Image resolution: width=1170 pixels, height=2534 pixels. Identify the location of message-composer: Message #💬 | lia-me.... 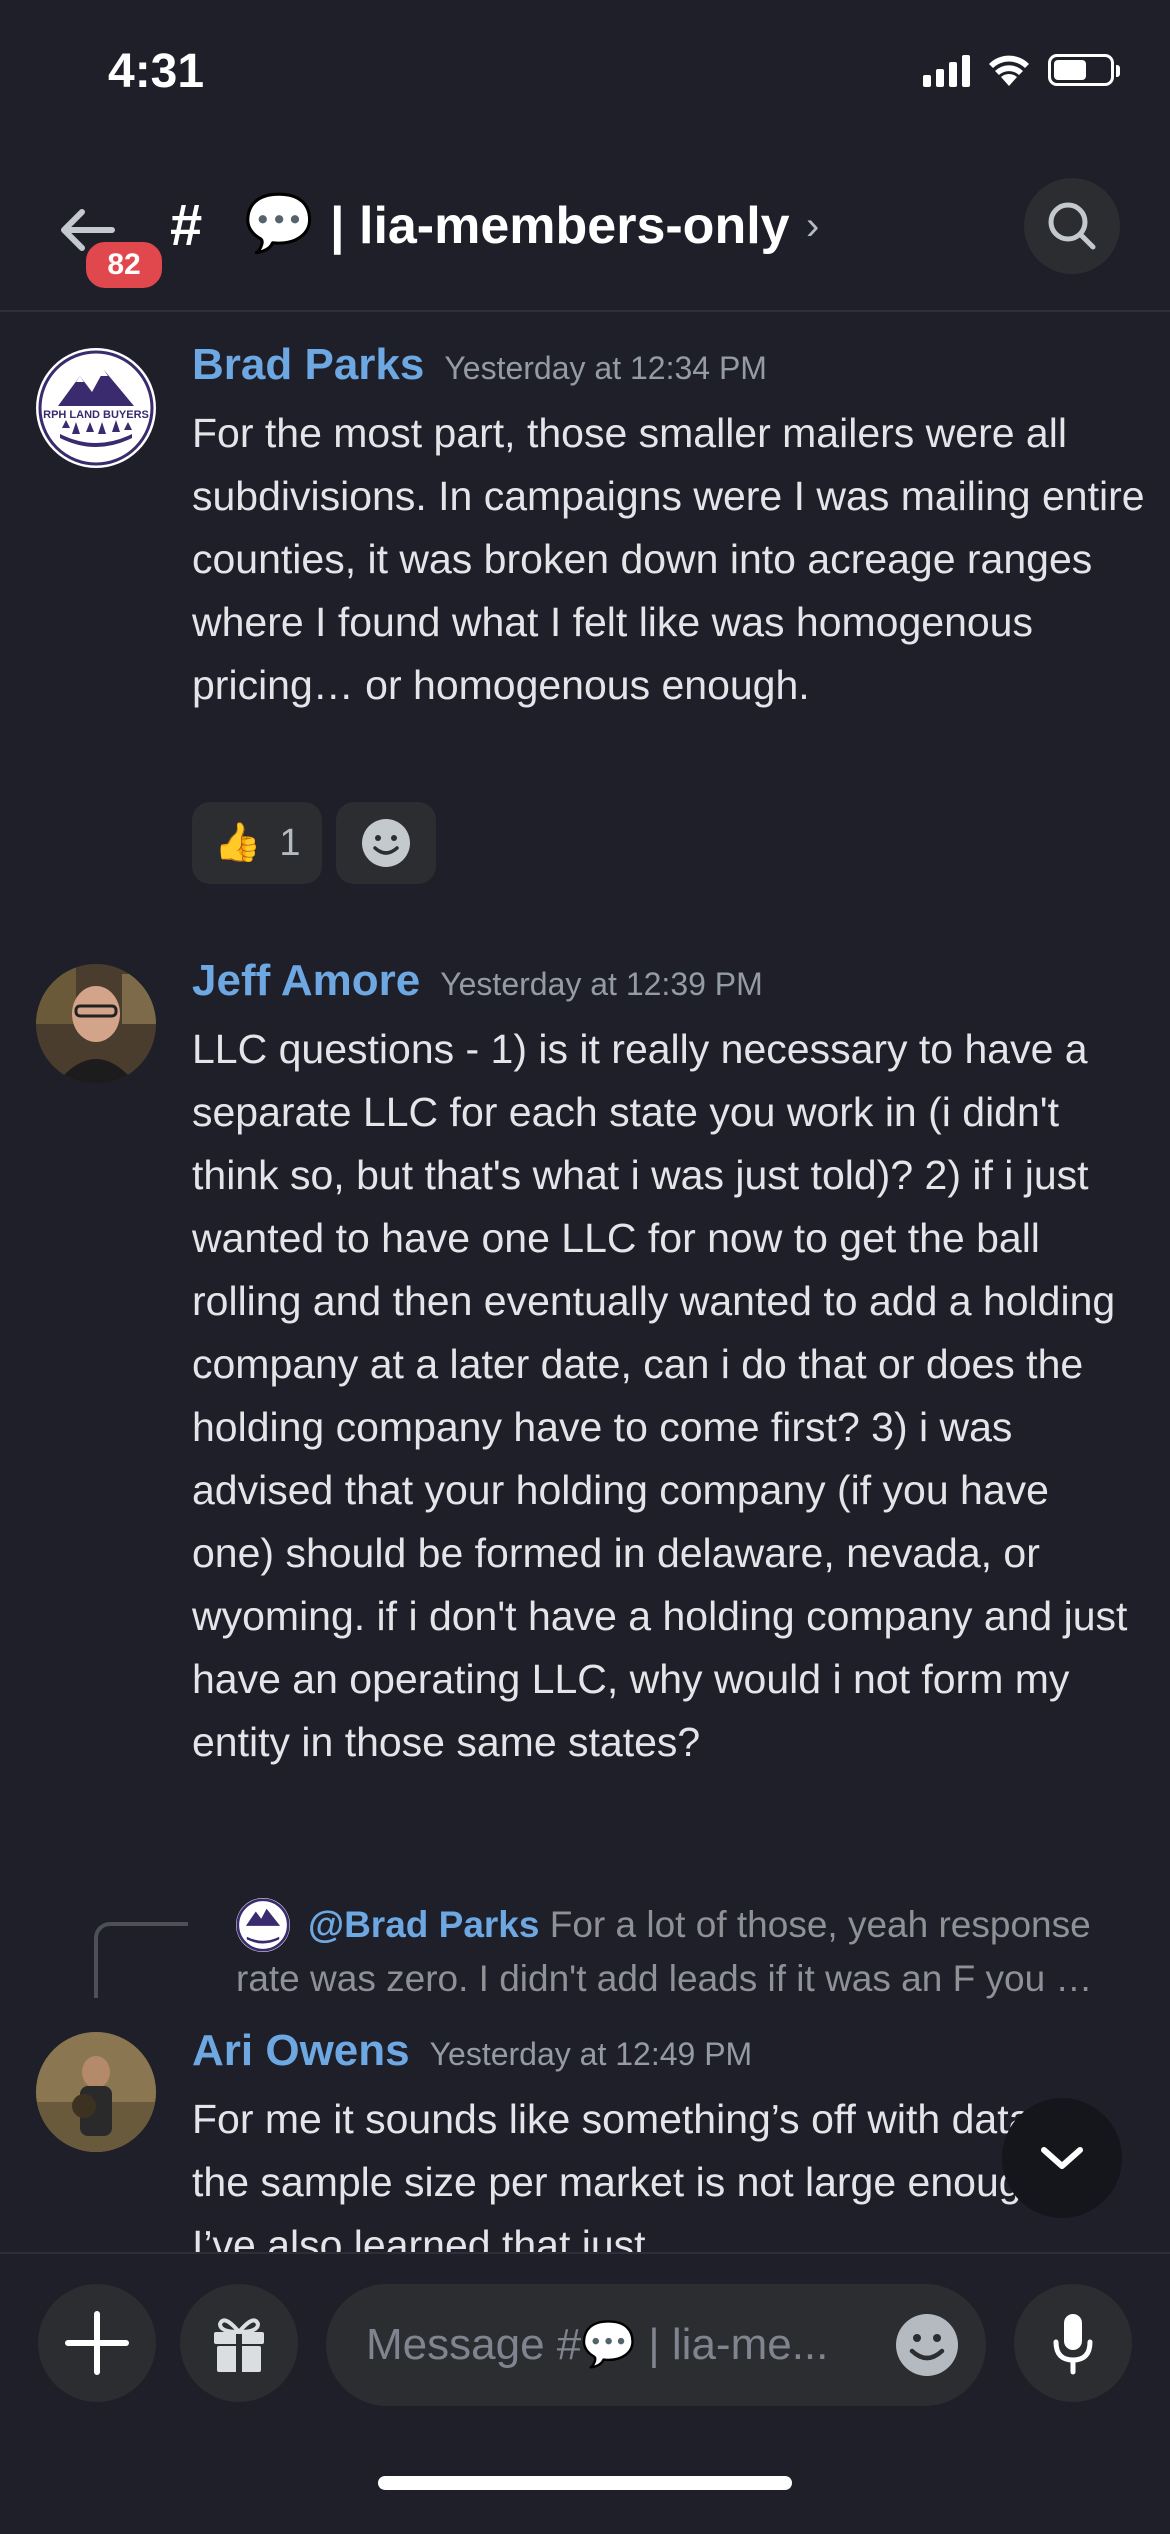
(585, 2393).